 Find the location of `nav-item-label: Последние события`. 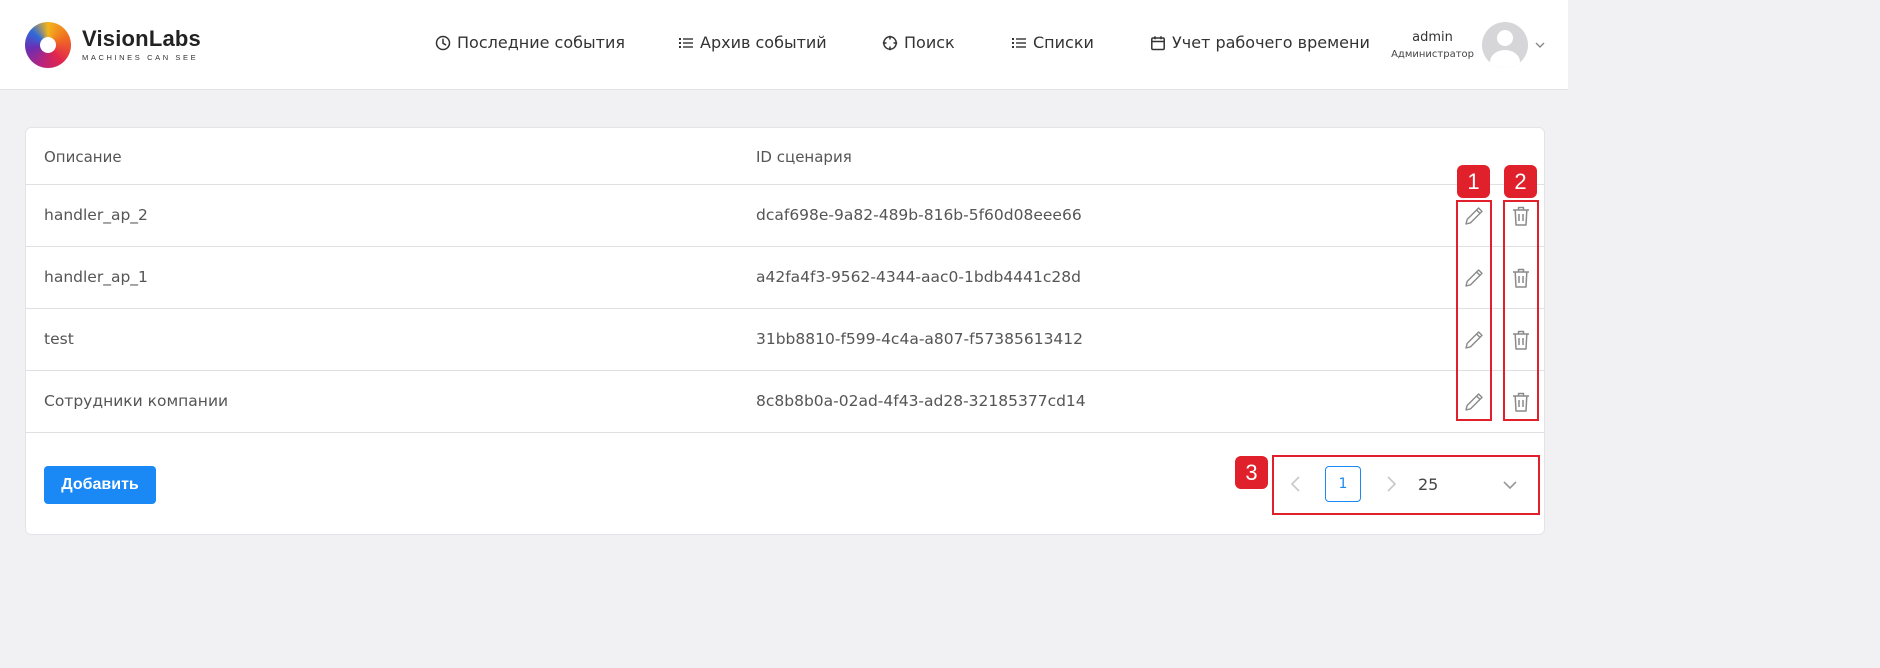

nav-item-label: Последние события is located at coordinates (541, 42).